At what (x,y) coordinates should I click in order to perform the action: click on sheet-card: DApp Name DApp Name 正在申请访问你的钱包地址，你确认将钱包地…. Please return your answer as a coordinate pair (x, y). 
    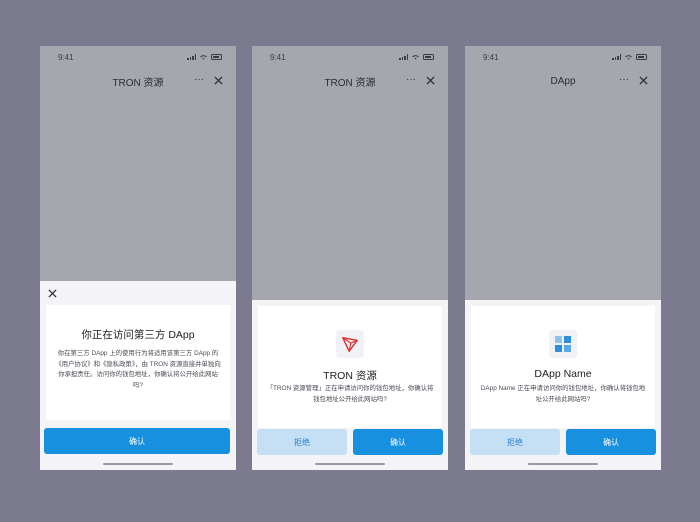
    Looking at the image, I should click on (563, 367).